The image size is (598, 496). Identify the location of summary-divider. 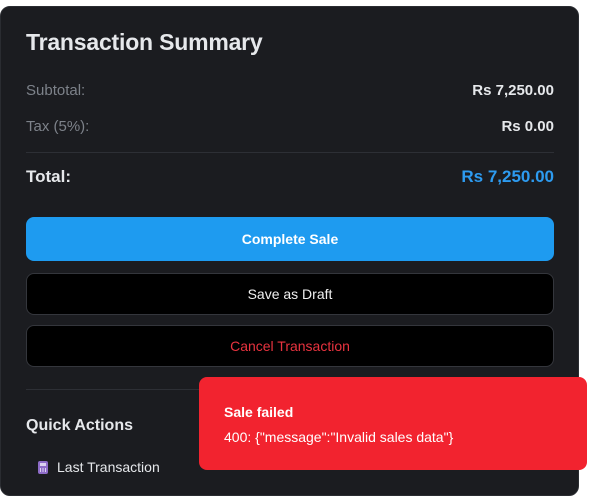
(290, 152).